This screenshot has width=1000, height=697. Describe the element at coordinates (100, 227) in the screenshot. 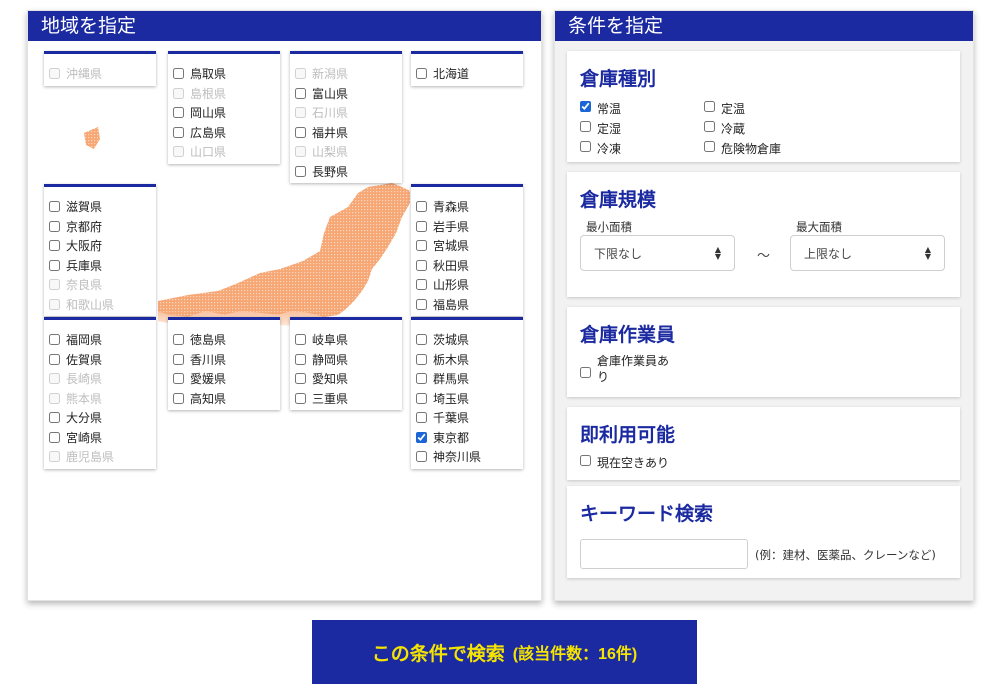

I see `prefecture-option: 京都府` at that location.